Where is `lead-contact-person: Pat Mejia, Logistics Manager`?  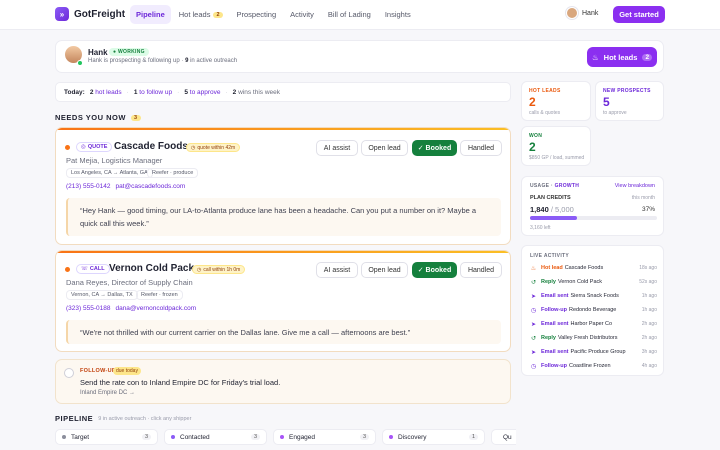 lead-contact-person: Pat Mejia, Logistics Manager is located at coordinates (114, 160).